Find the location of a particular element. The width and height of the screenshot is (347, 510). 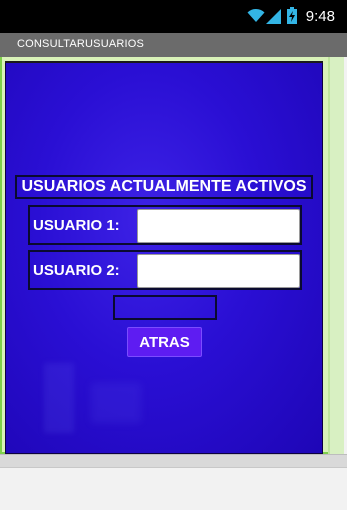

wifi-icon is located at coordinates (256, 15).